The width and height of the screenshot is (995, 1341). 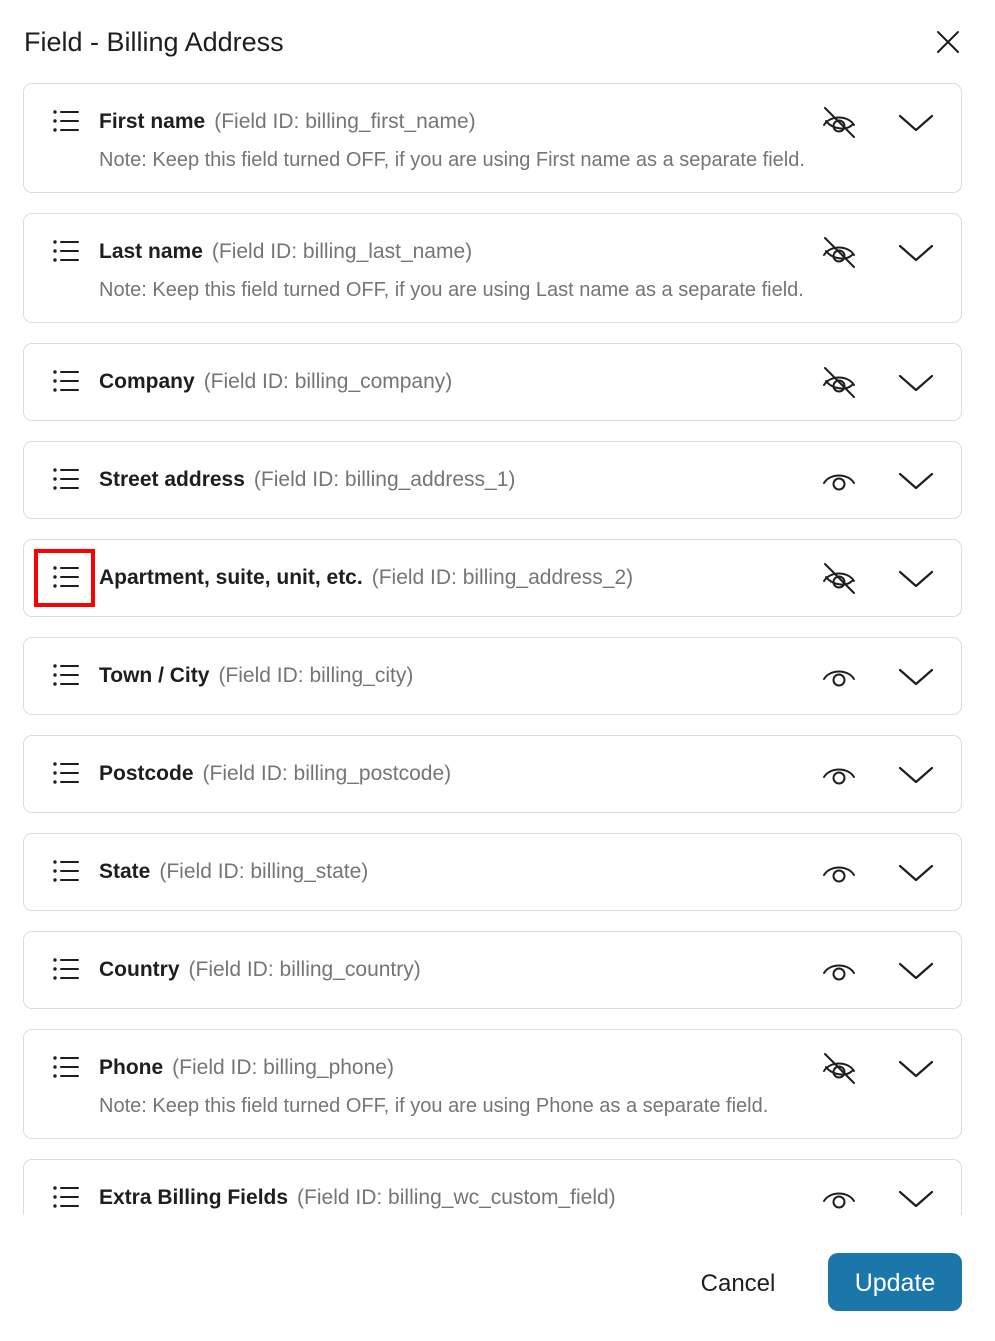 I want to click on field-row: Company (Field ID: billing_company), so click(x=492, y=382).